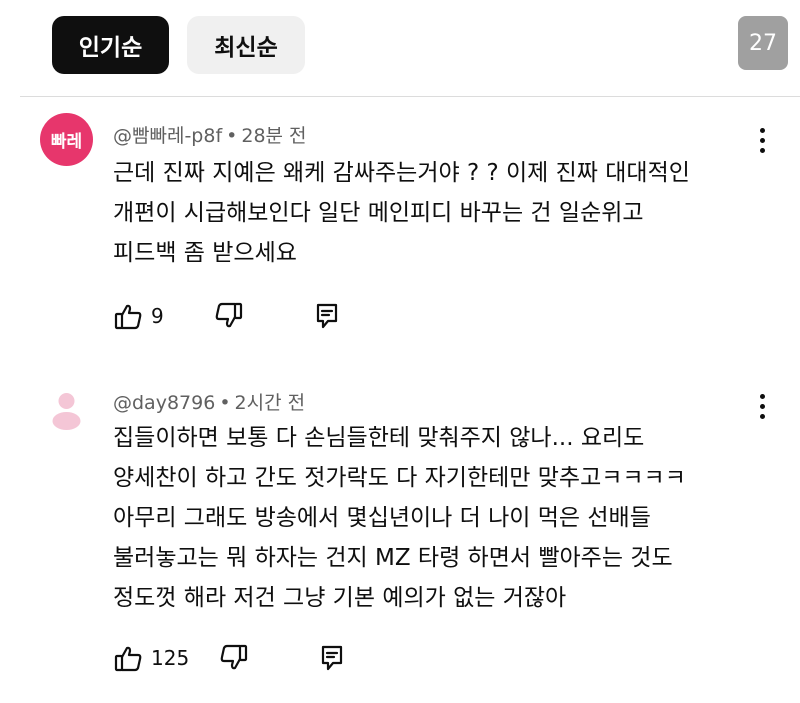 The width and height of the screenshot is (800, 703). Describe the element at coordinates (273, 136) in the screenshot. I see `comment-time: 28분 전` at that location.